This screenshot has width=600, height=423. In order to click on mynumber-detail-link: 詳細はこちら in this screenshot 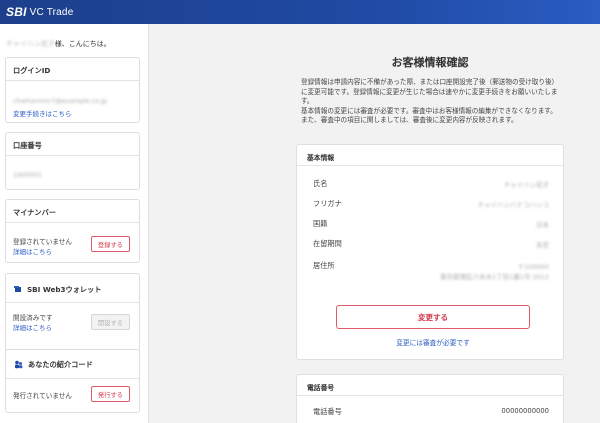, I will do `click(32, 251)`.